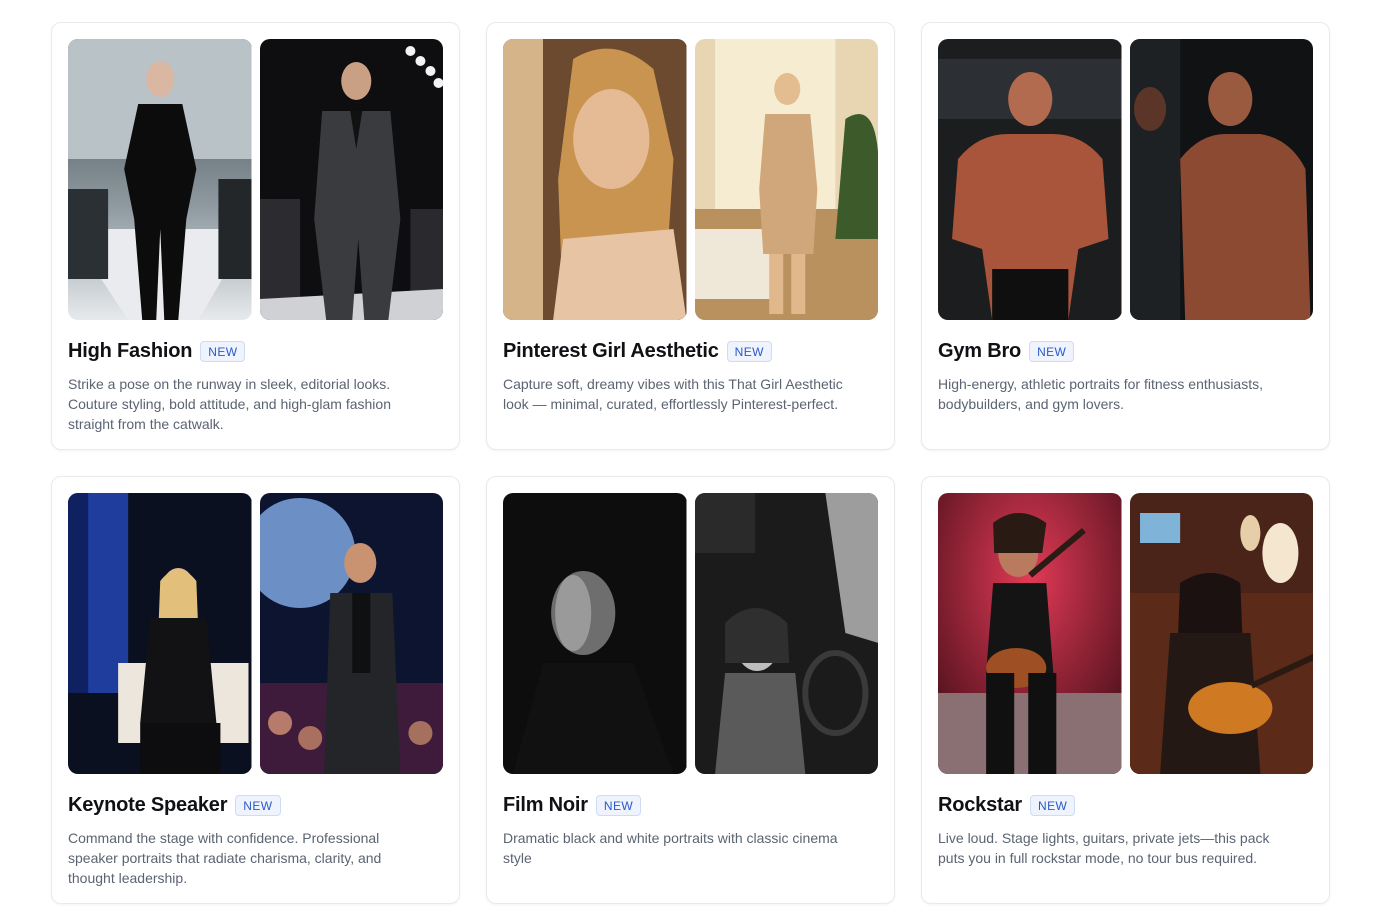  I want to click on woman-guitar-jet-photo, so click(1221, 633).